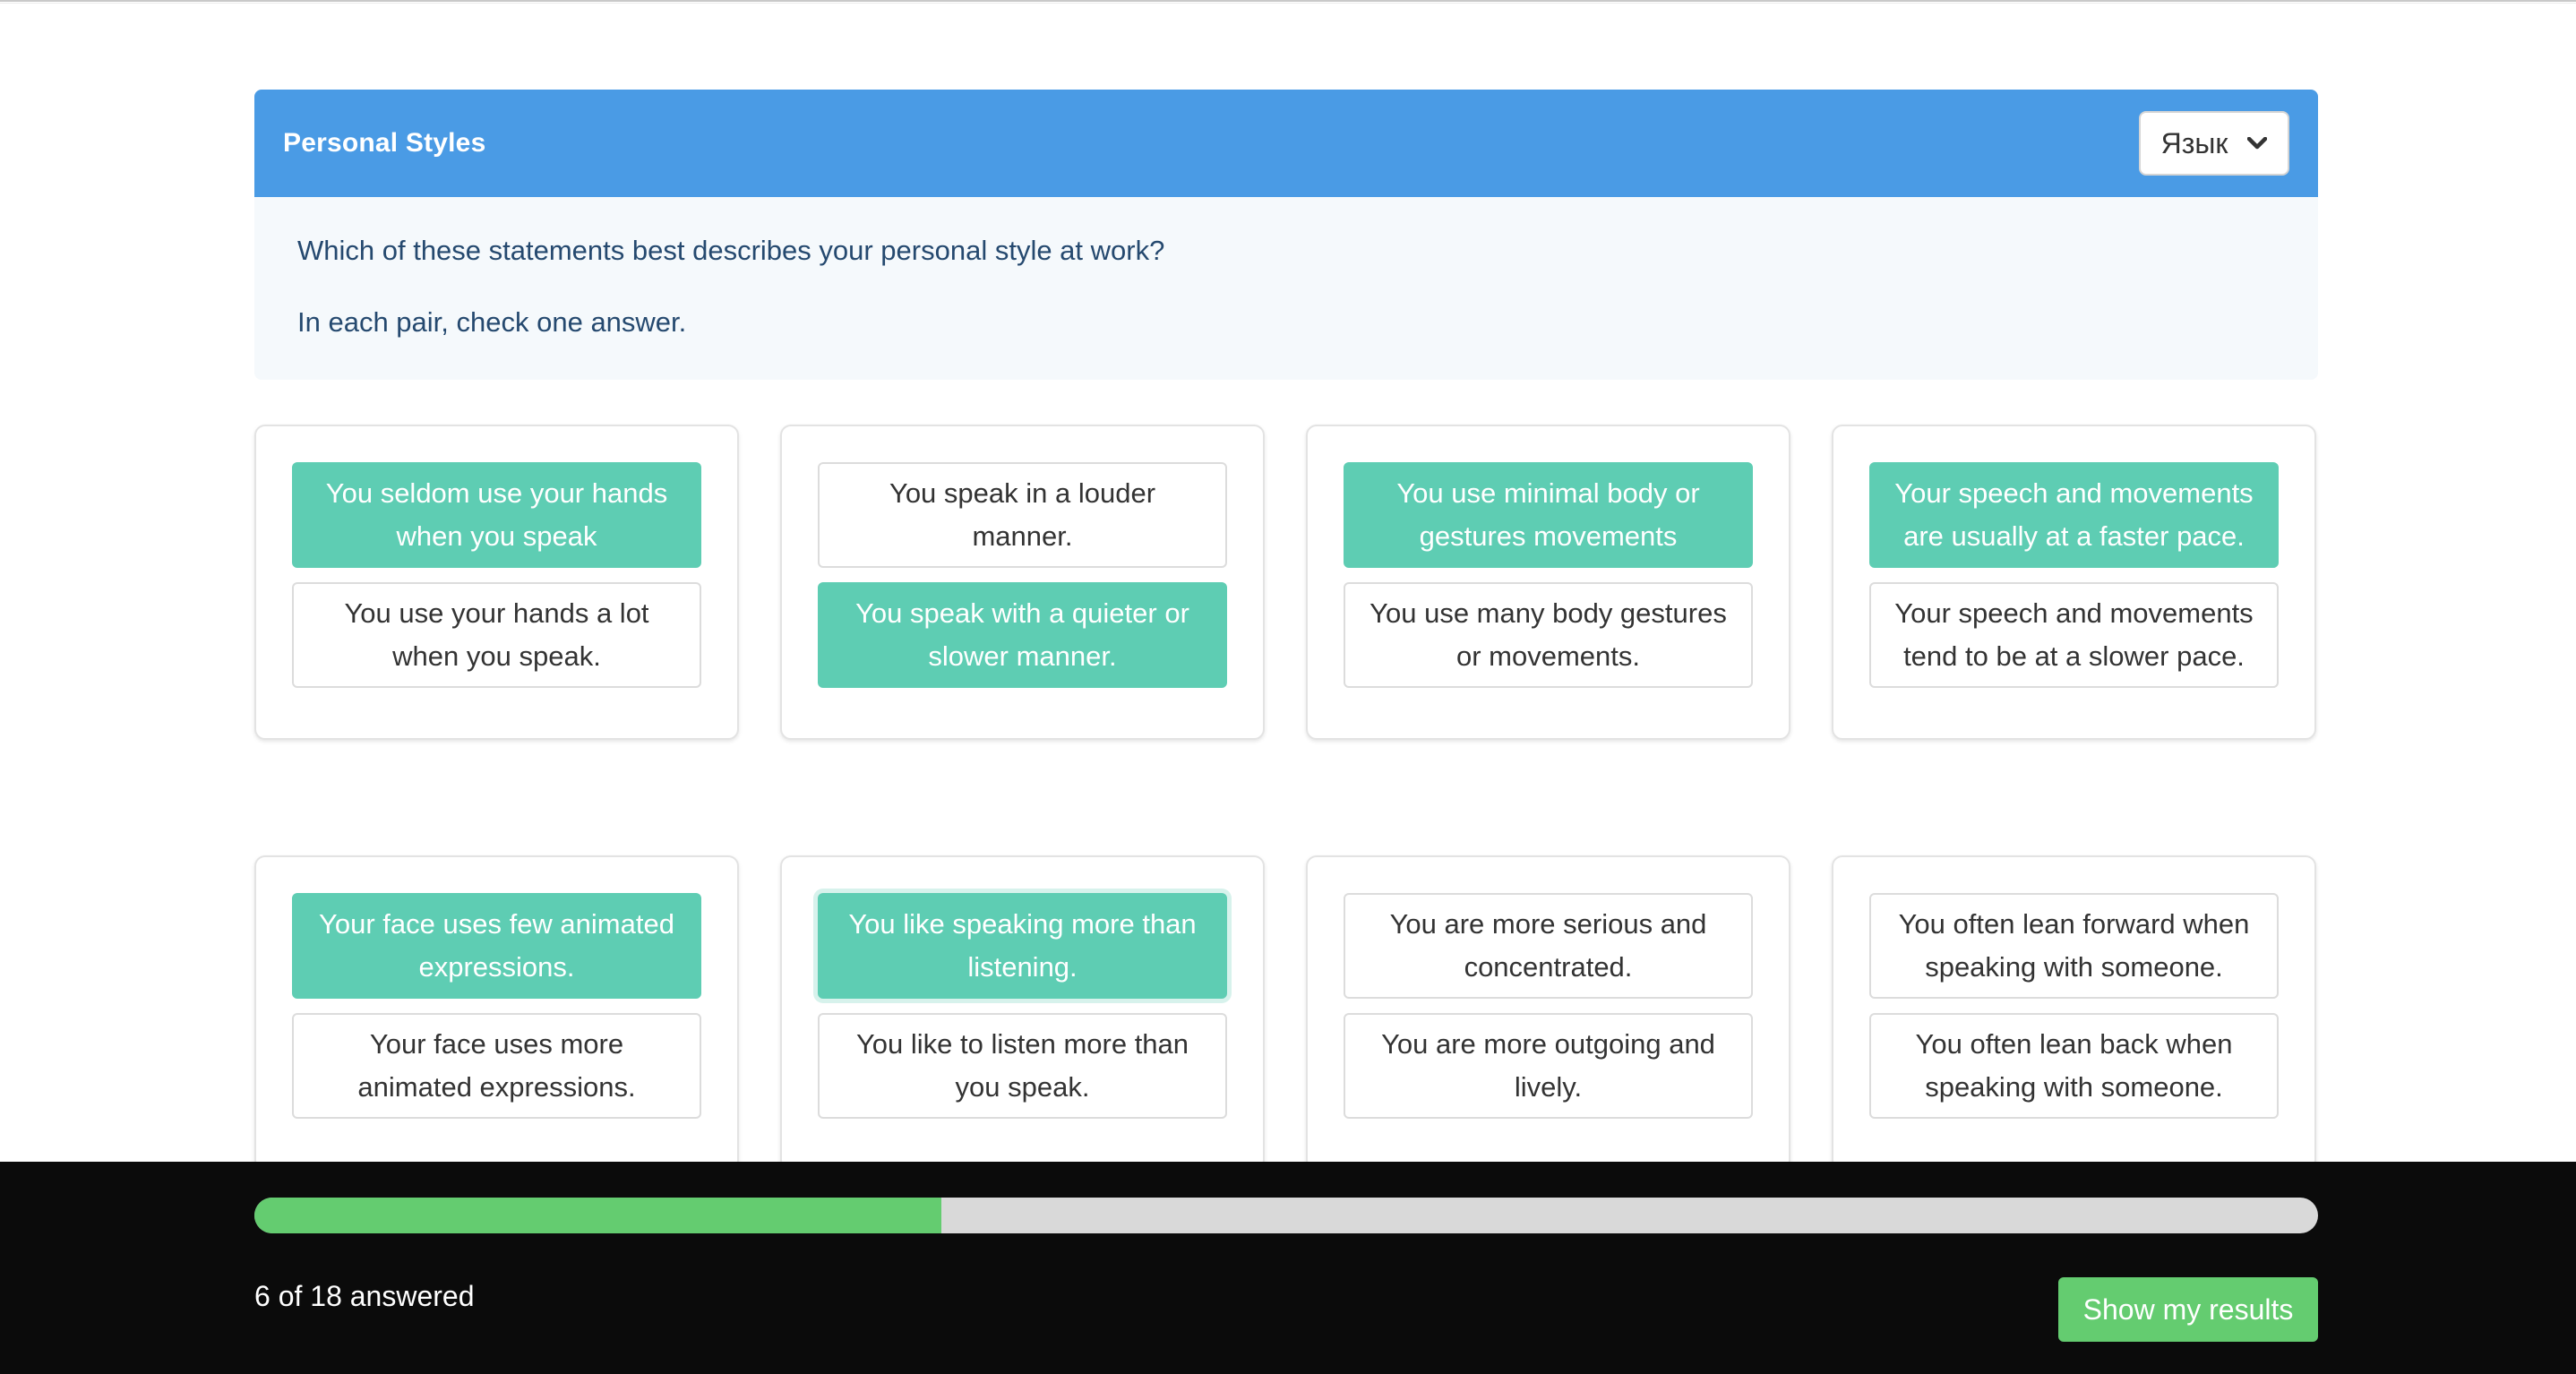 Image resolution: width=2576 pixels, height=1374 pixels. I want to click on pair-option: Your face uses few animated expressions., so click(496, 946).